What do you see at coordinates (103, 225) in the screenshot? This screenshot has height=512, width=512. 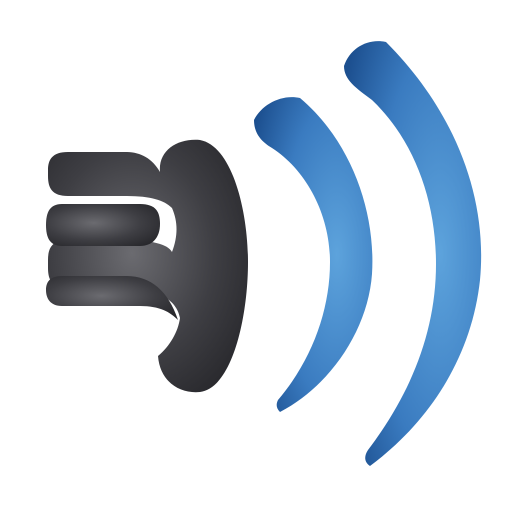 I see `speaker-upper-bar` at bounding box center [103, 225].